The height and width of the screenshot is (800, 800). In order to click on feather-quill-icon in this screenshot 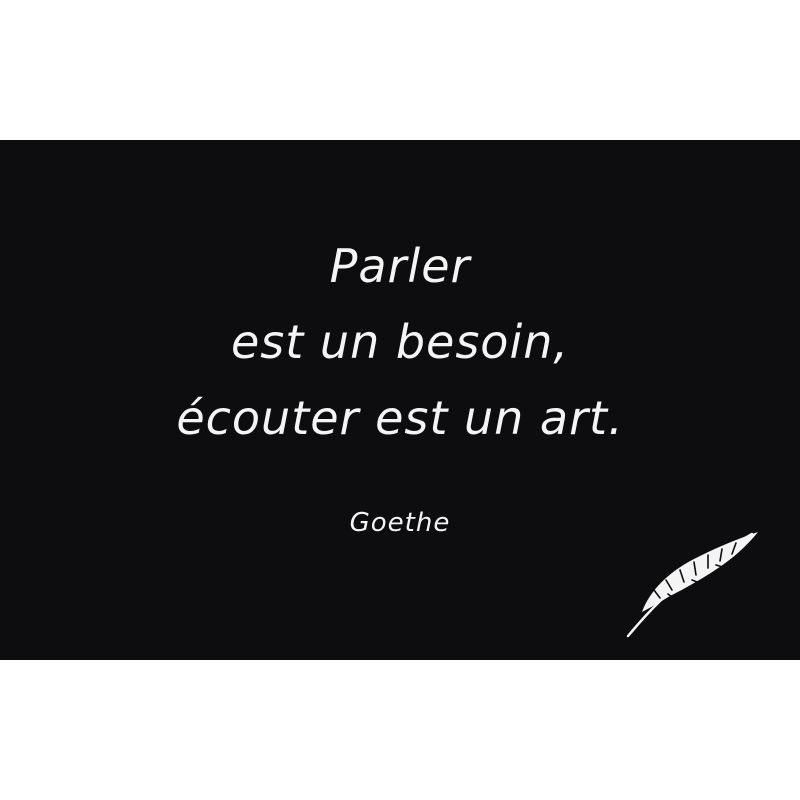, I will do `click(692, 585)`.